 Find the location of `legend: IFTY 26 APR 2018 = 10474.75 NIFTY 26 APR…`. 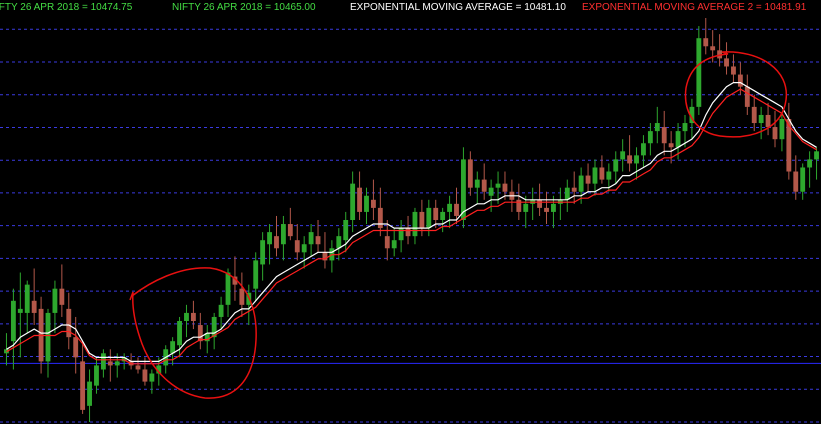

legend: IFTY 26 APR 2018 = 10474.75 NIFTY 26 APR… is located at coordinates (410, 8).